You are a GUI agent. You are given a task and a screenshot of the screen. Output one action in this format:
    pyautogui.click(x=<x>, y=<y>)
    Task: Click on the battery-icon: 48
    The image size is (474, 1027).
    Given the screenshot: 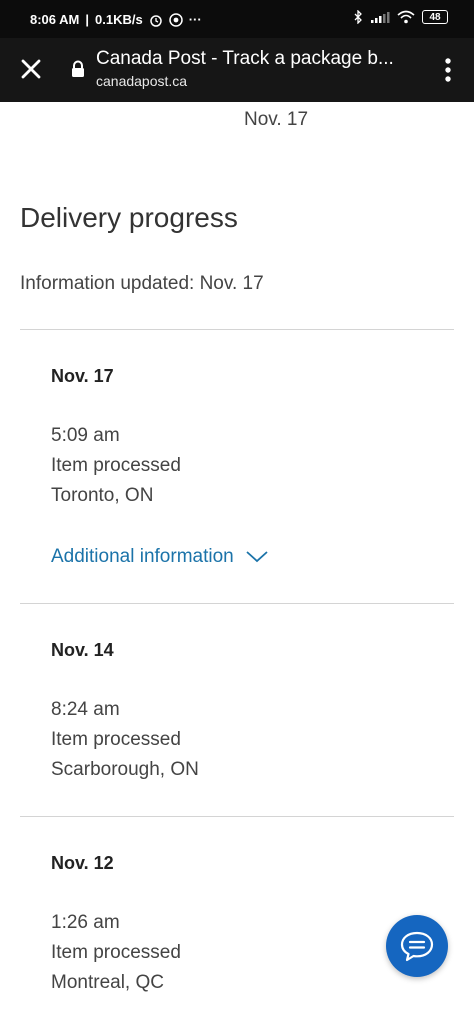 What is the action you would take?
    pyautogui.click(x=435, y=17)
    